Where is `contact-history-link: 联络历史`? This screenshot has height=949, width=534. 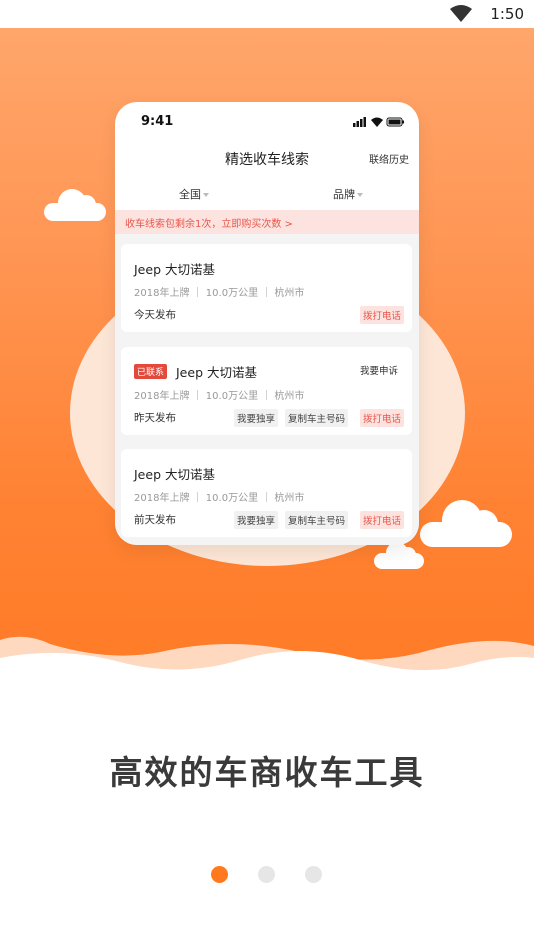
contact-history-link: 联络历史 is located at coordinates (389, 160).